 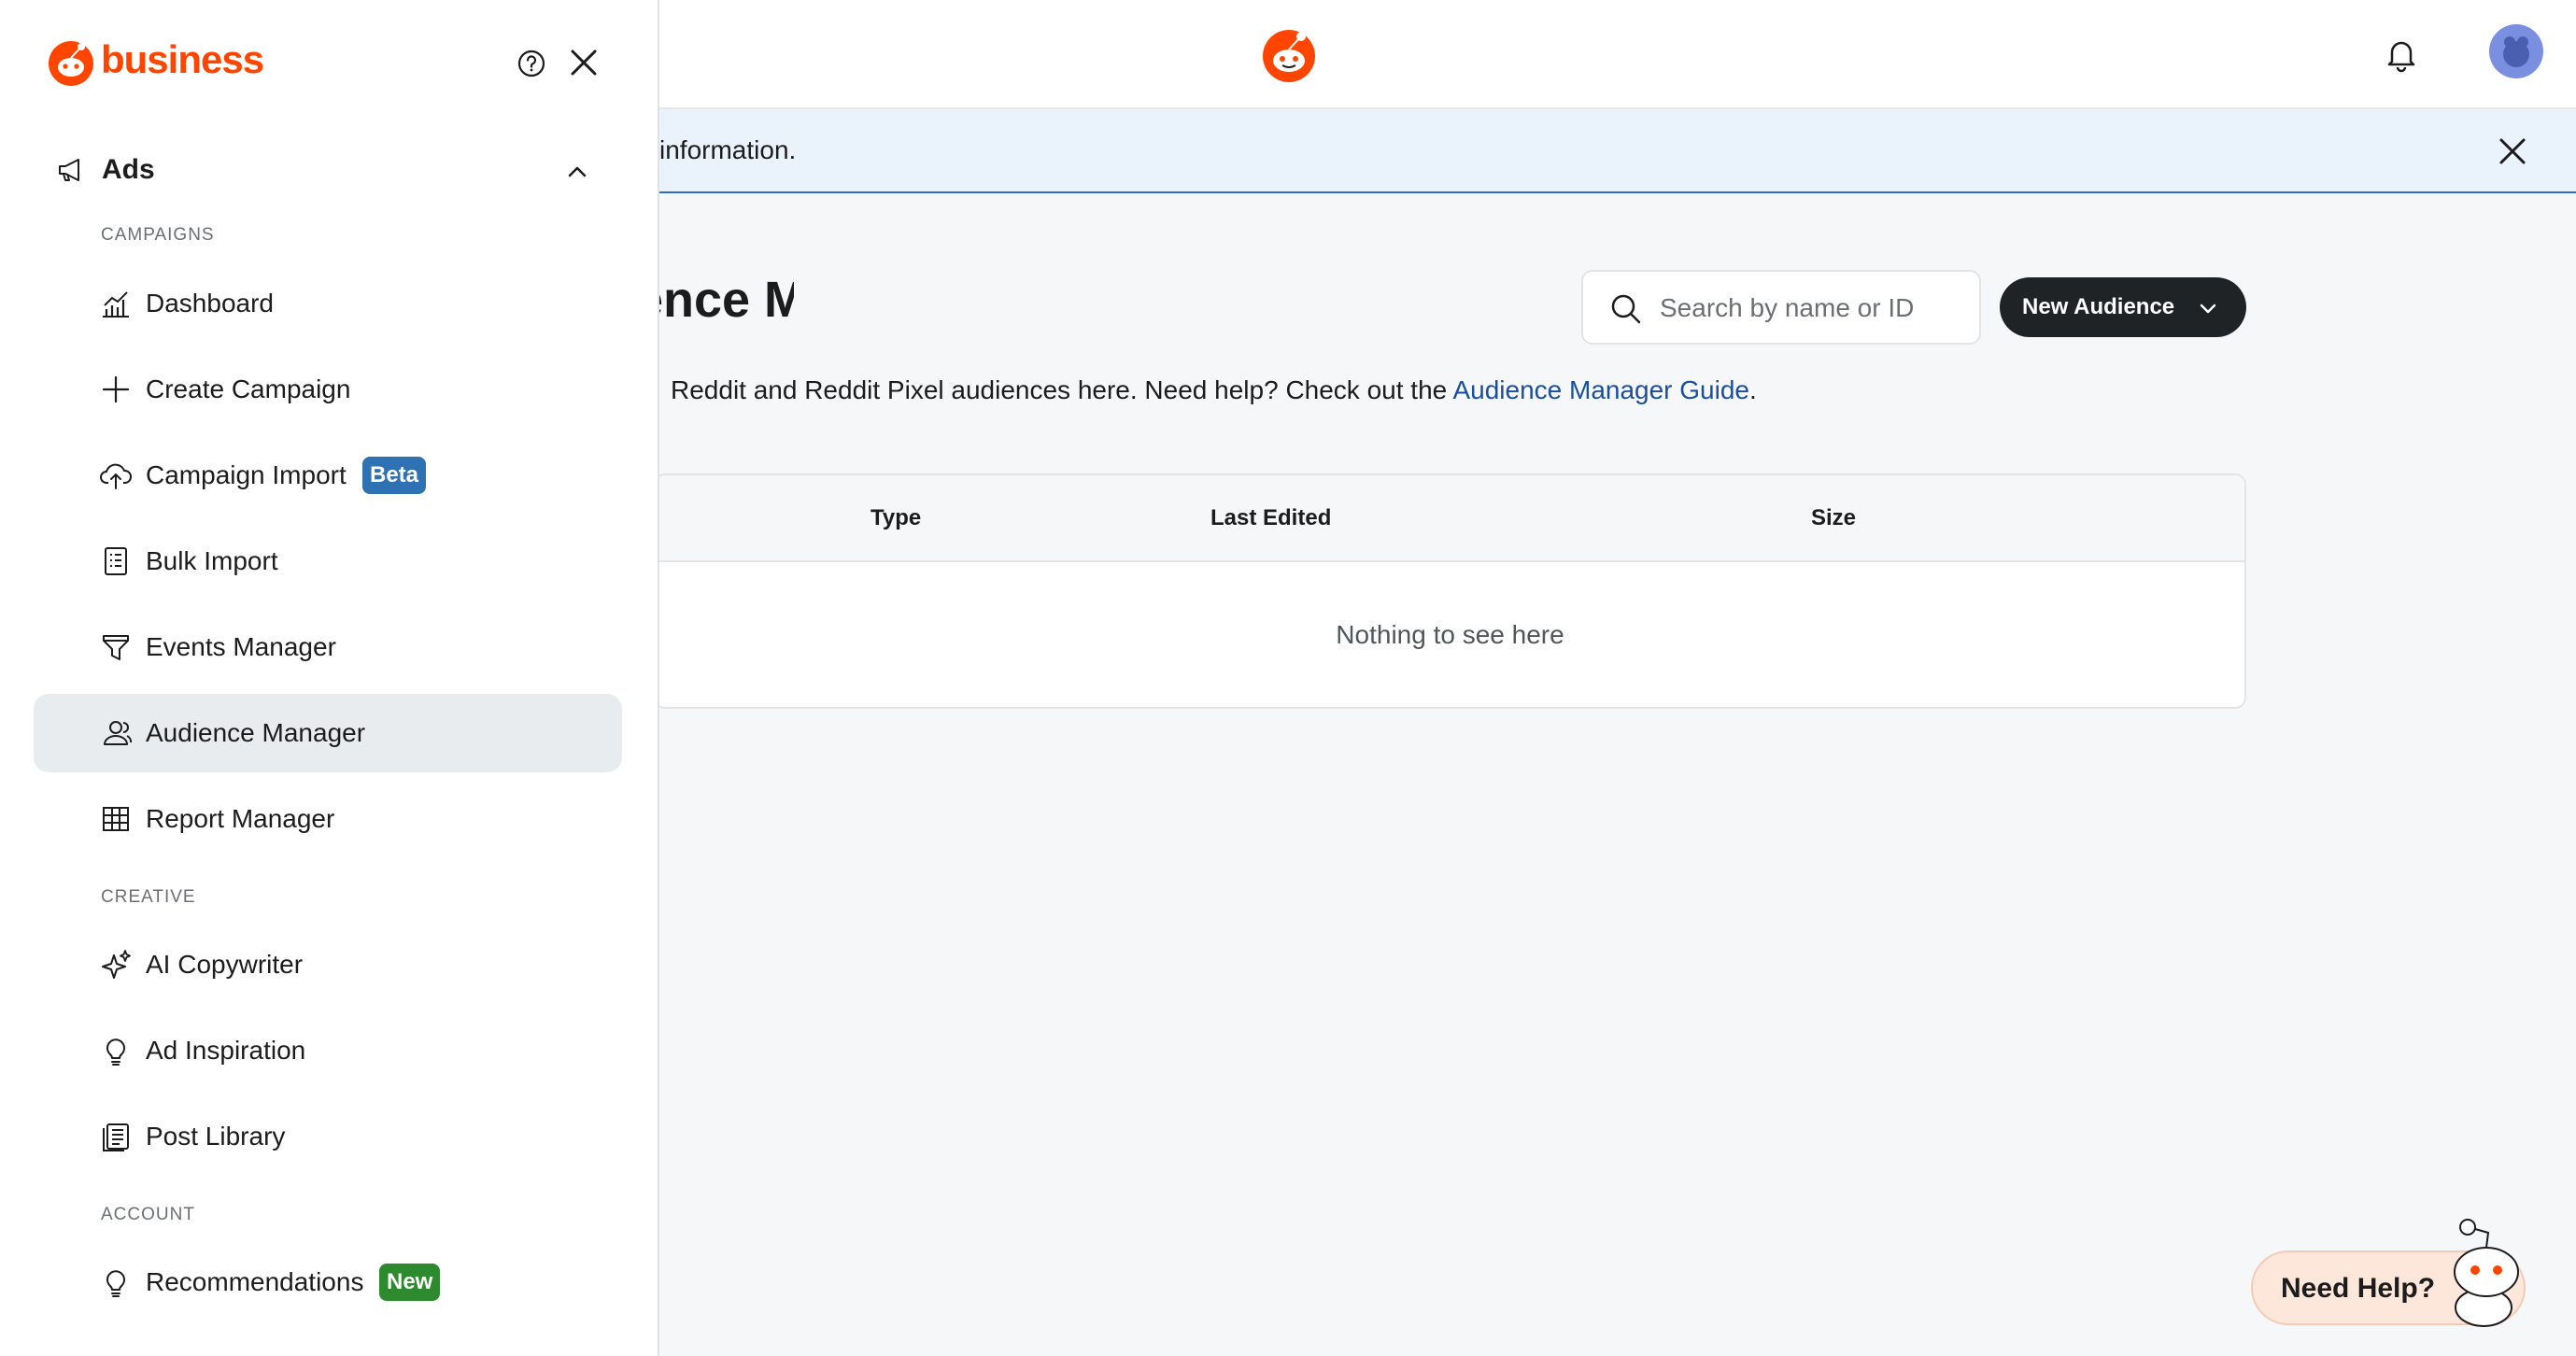 I want to click on sparkle-icon, so click(x=116, y=965).